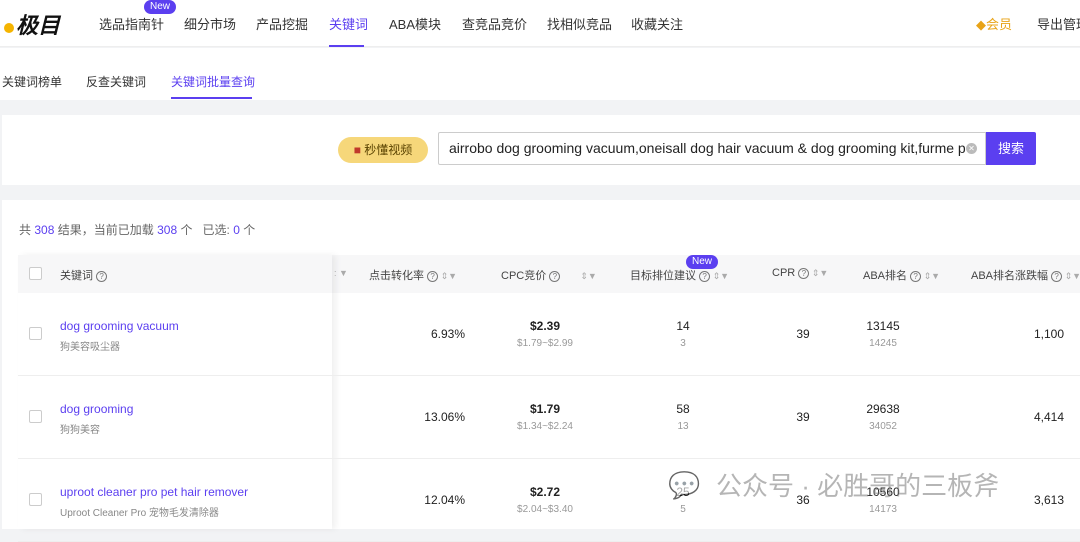  Describe the element at coordinates (388, 150) in the screenshot. I see `video-button-label: 秒懂视频` at that location.